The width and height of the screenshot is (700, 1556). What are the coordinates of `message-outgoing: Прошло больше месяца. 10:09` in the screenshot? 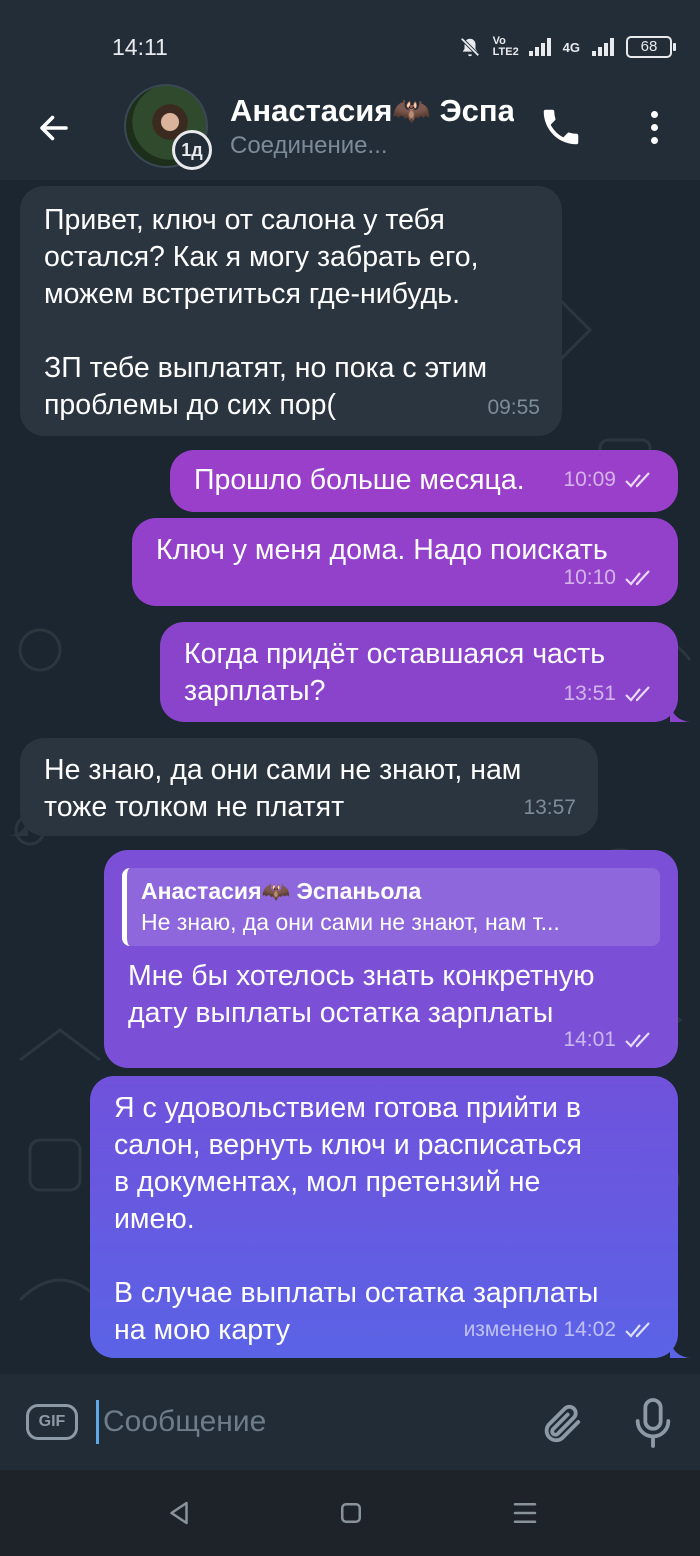 It's located at (424, 481).